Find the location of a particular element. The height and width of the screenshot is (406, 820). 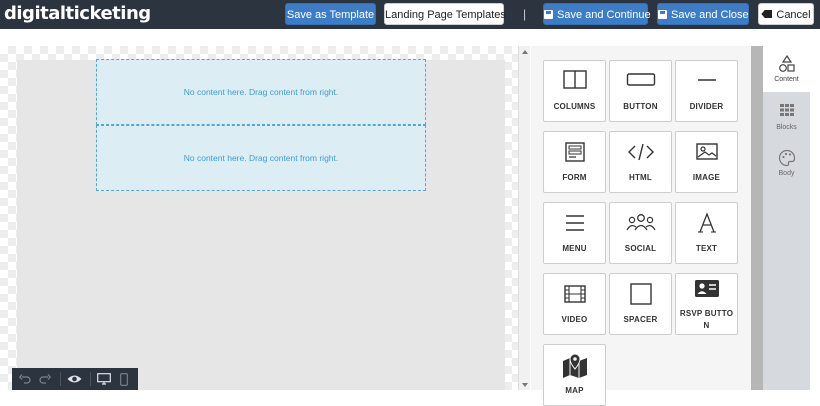

tile-label: TEXT is located at coordinates (706, 248).